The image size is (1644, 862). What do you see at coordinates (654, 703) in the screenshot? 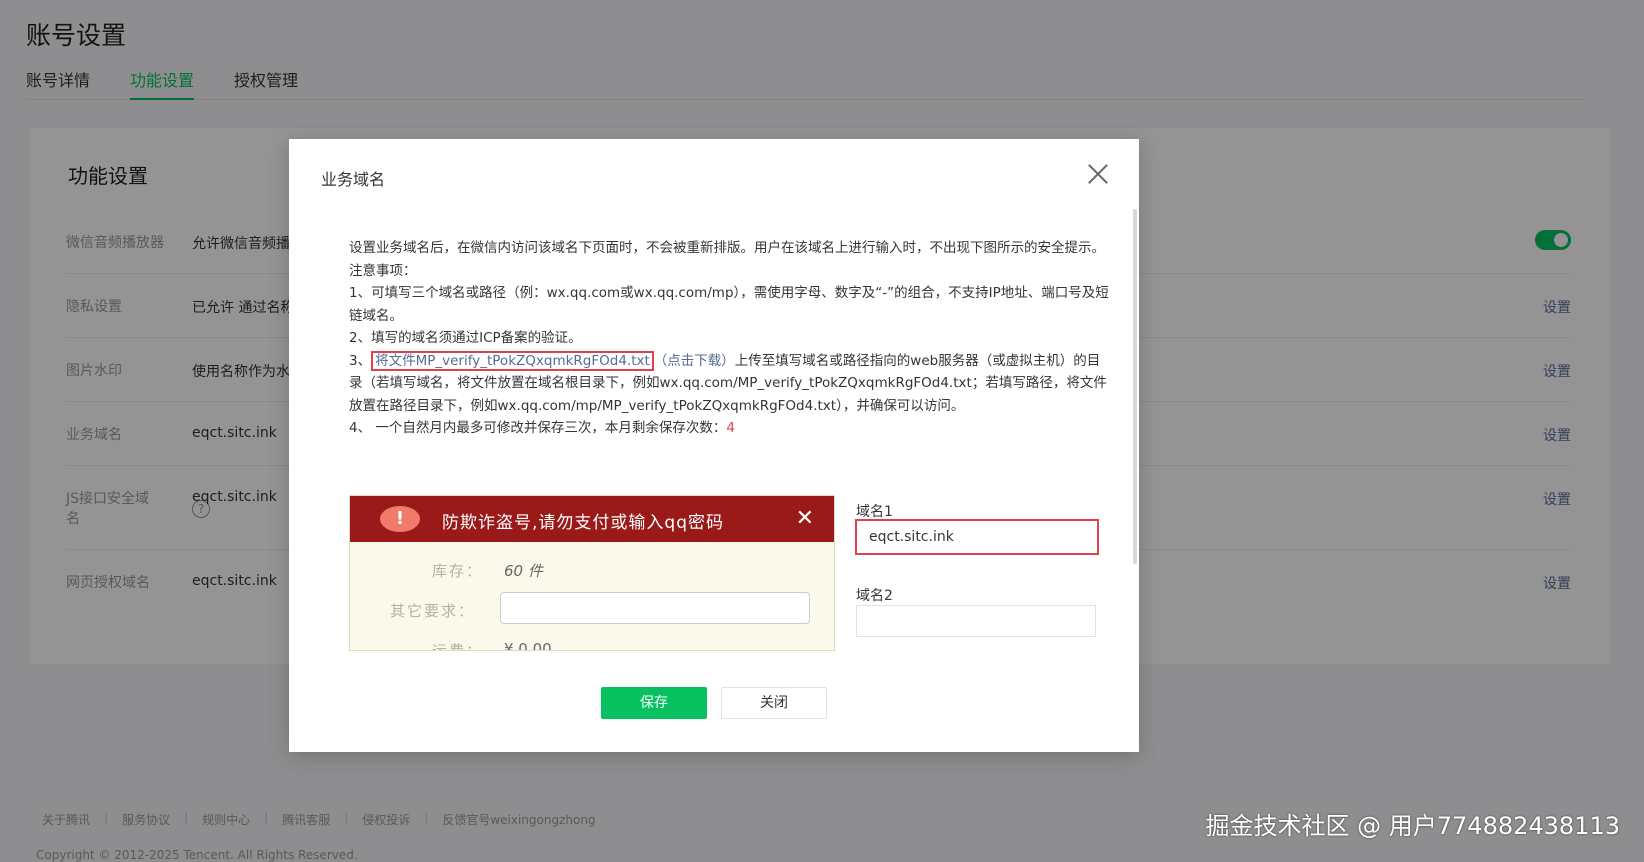
I see `save-button: 保存` at bounding box center [654, 703].